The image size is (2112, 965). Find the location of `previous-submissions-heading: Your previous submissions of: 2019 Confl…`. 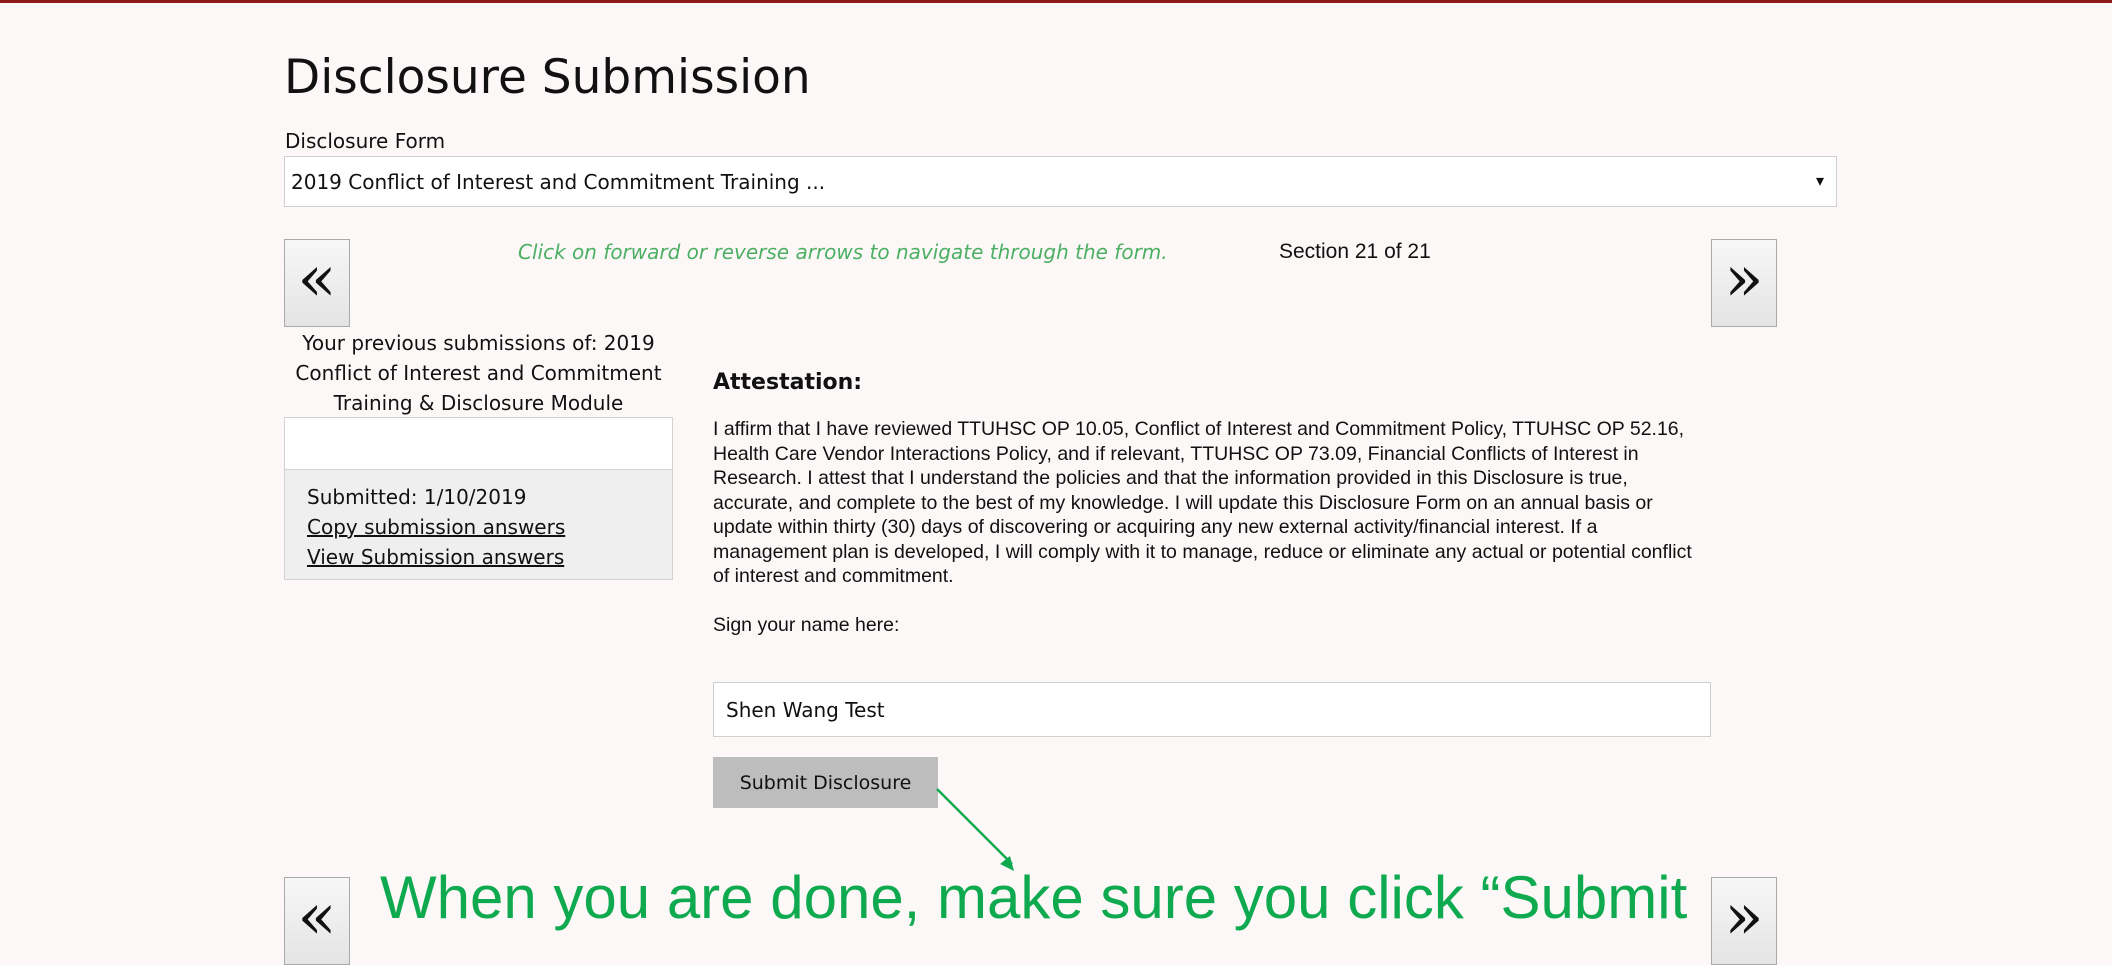

previous-submissions-heading: Your previous submissions of: 2019 Confl… is located at coordinates (478, 373).